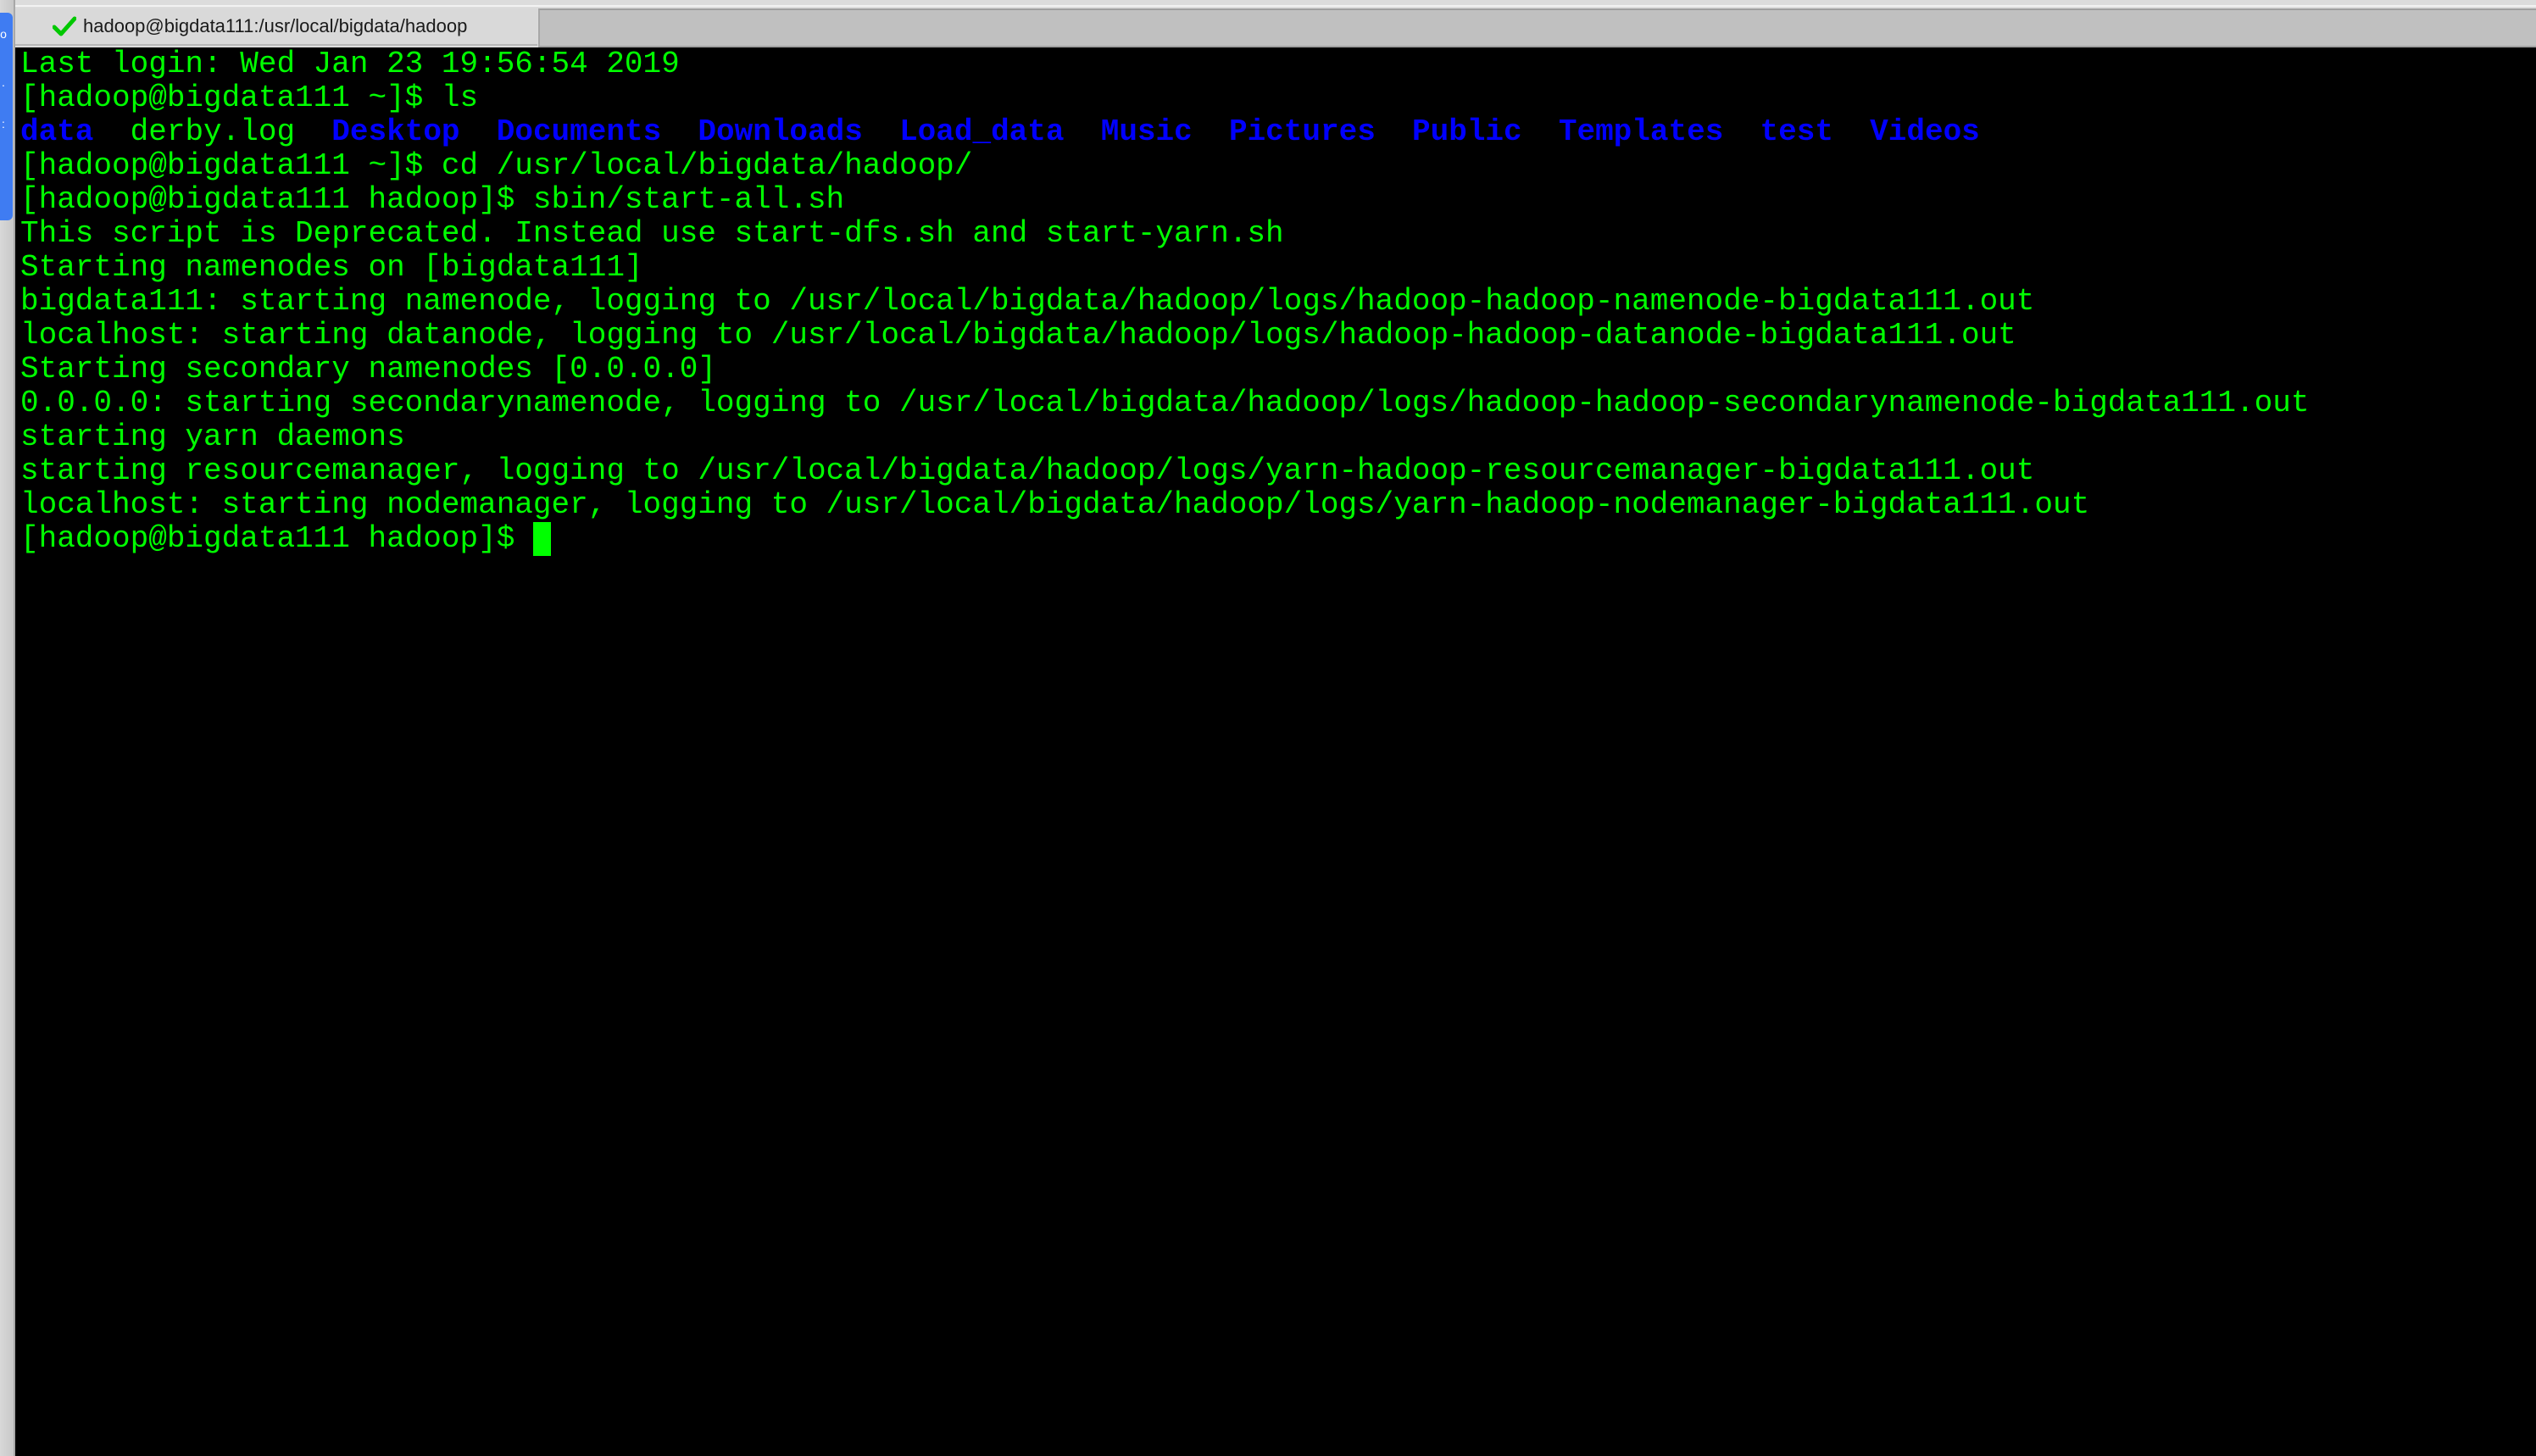 The image size is (2536, 1456). What do you see at coordinates (1164, 268) in the screenshot?
I see `terminal-line: Starting namenodes on [bigdata111]` at bounding box center [1164, 268].